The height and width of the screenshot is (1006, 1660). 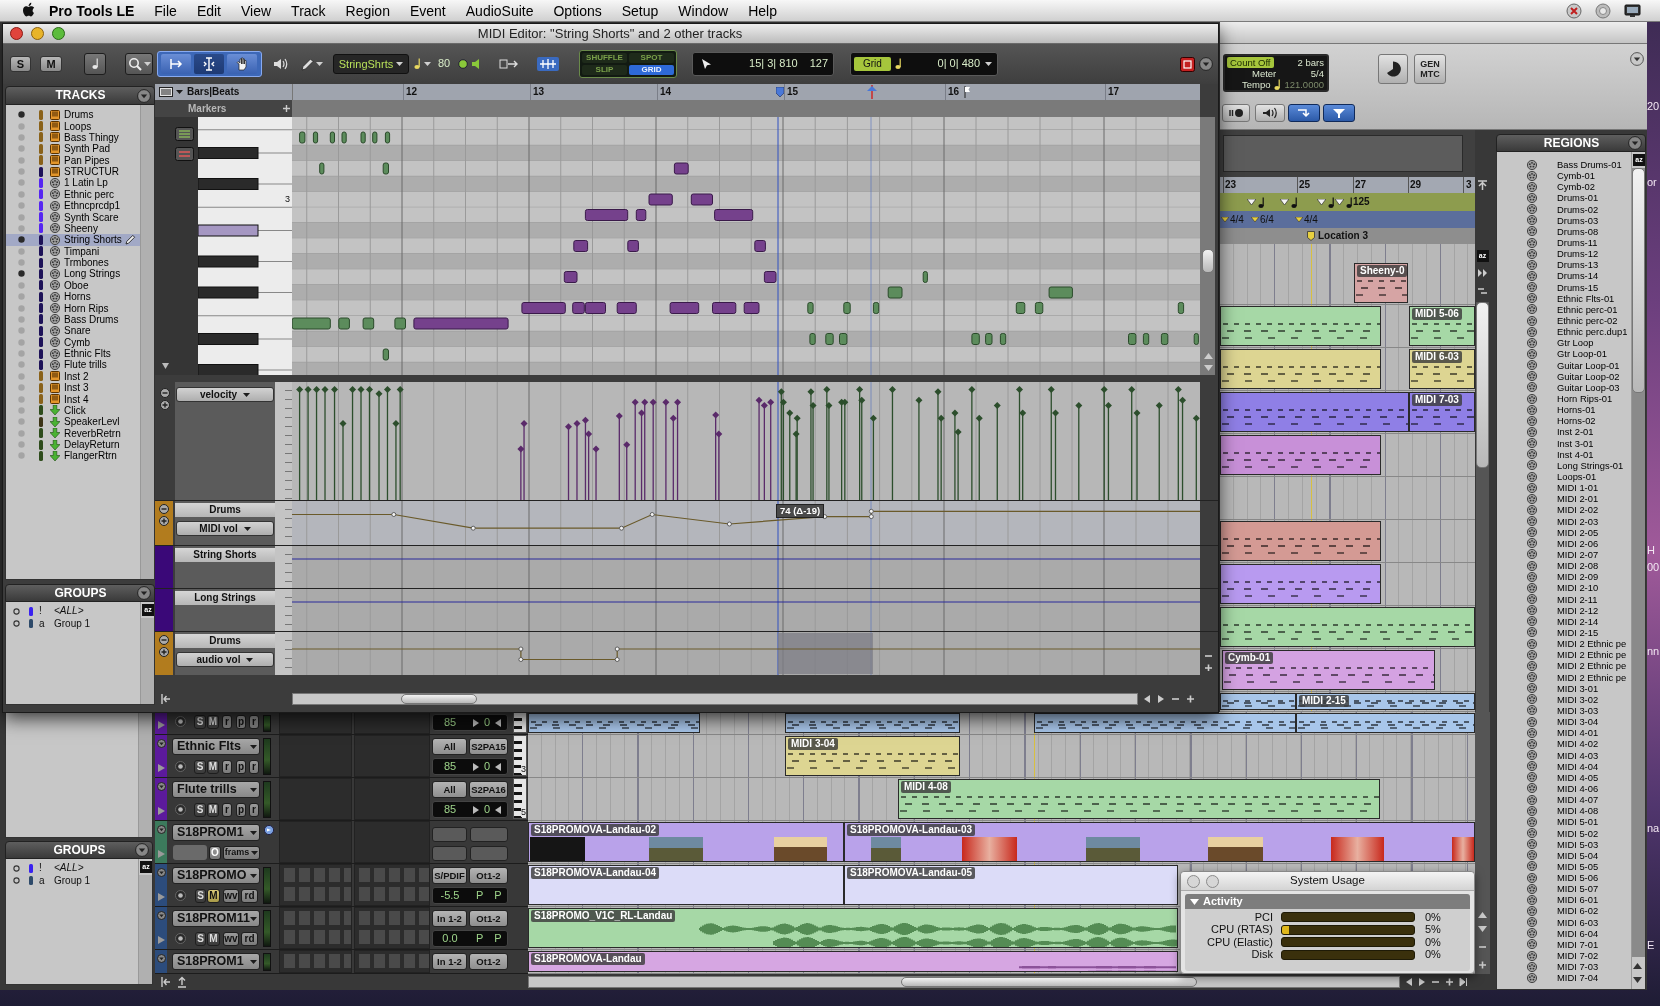 I want to click on region-list-item: MIDI 4-06, so click(x=1564, y=788).